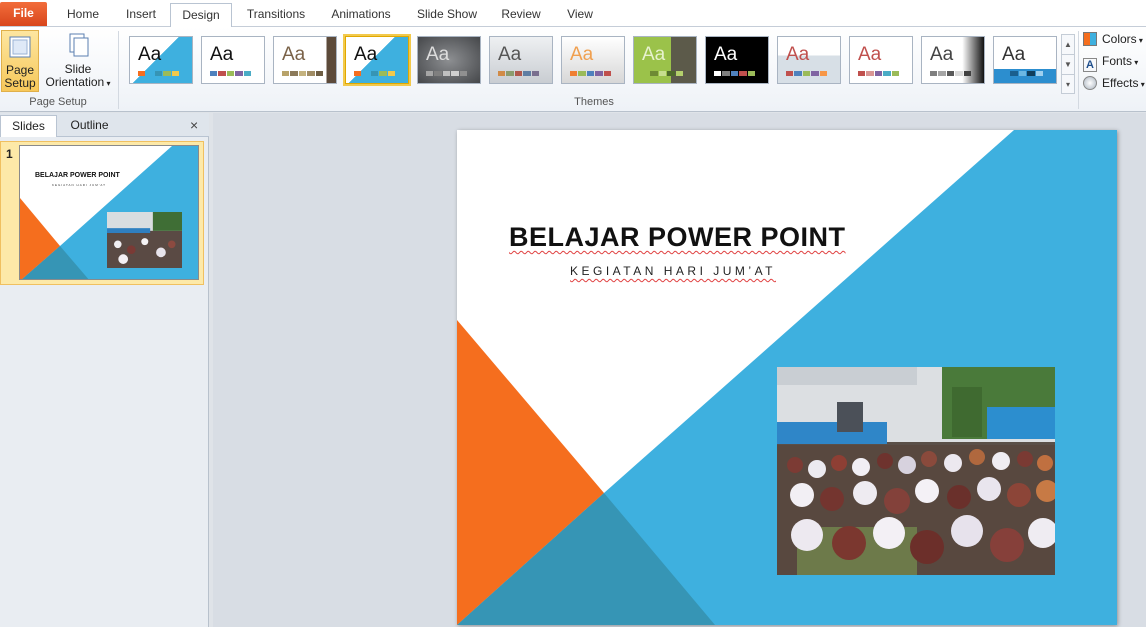  Describe the element at coordinates (79, 185) in the screenshot. I see `thumbnail-subtitle: KEGIATAN HARI JUM’AT` at that location.